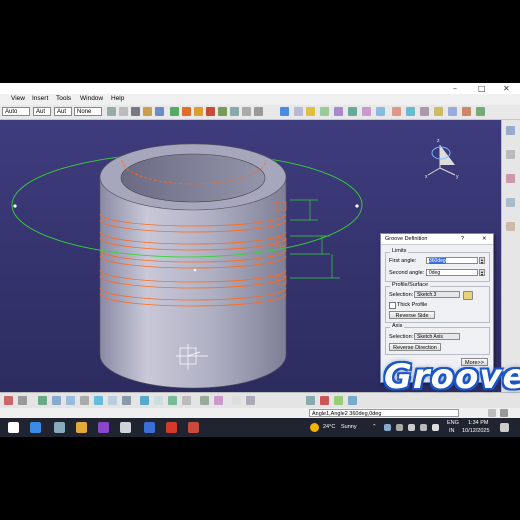  I want to click on sketch-icon, so click(468, 295).